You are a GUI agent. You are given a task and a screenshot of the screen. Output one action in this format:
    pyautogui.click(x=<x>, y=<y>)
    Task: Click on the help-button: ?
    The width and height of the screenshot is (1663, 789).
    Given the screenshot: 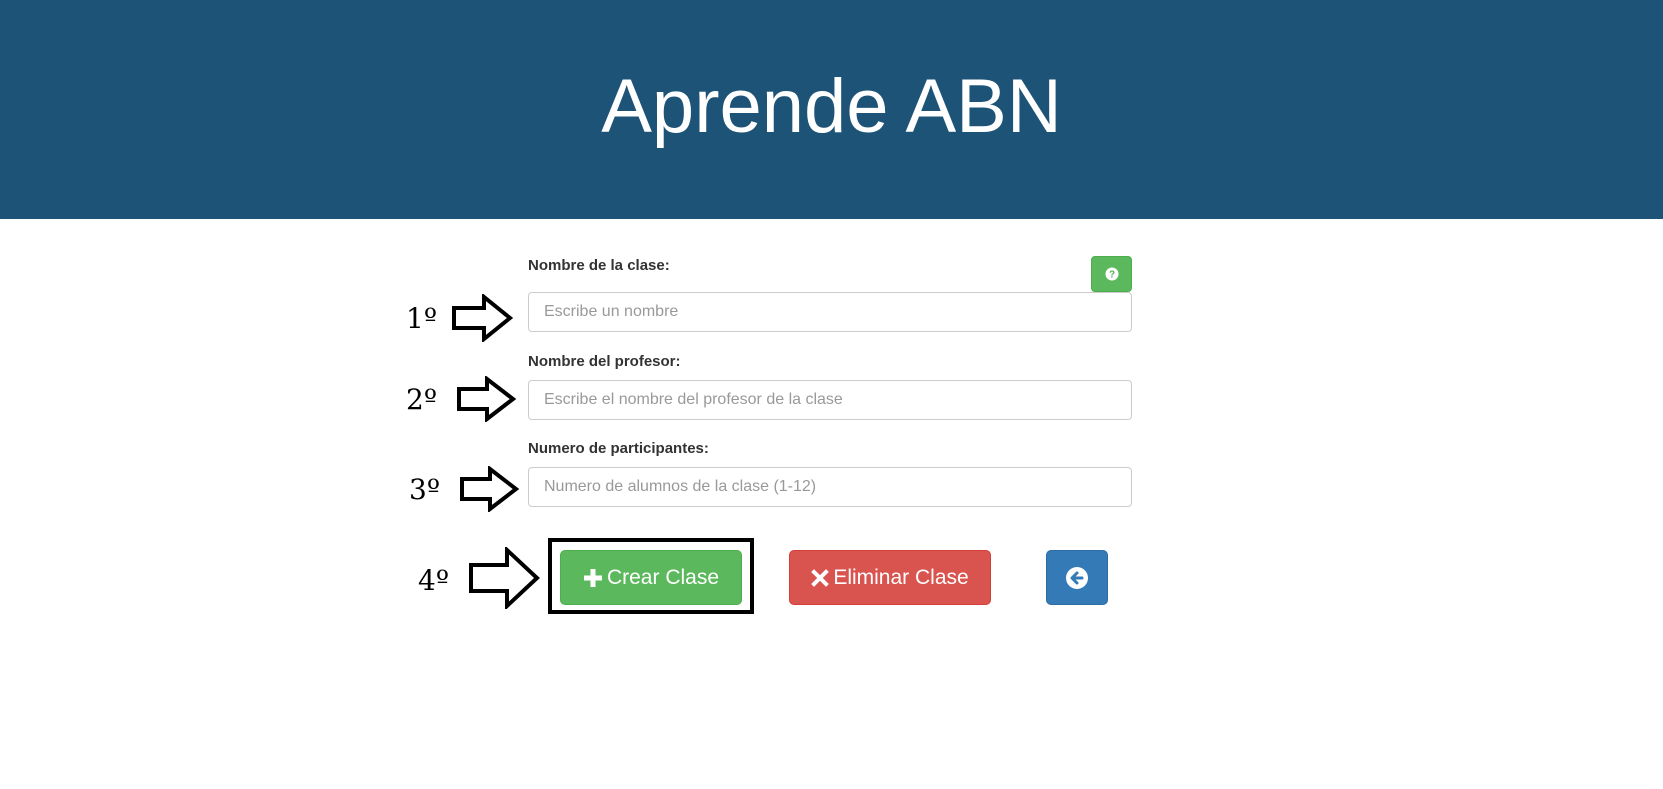 What is the action you would take?
    pyautogui.click(x=1111, y=274)
    